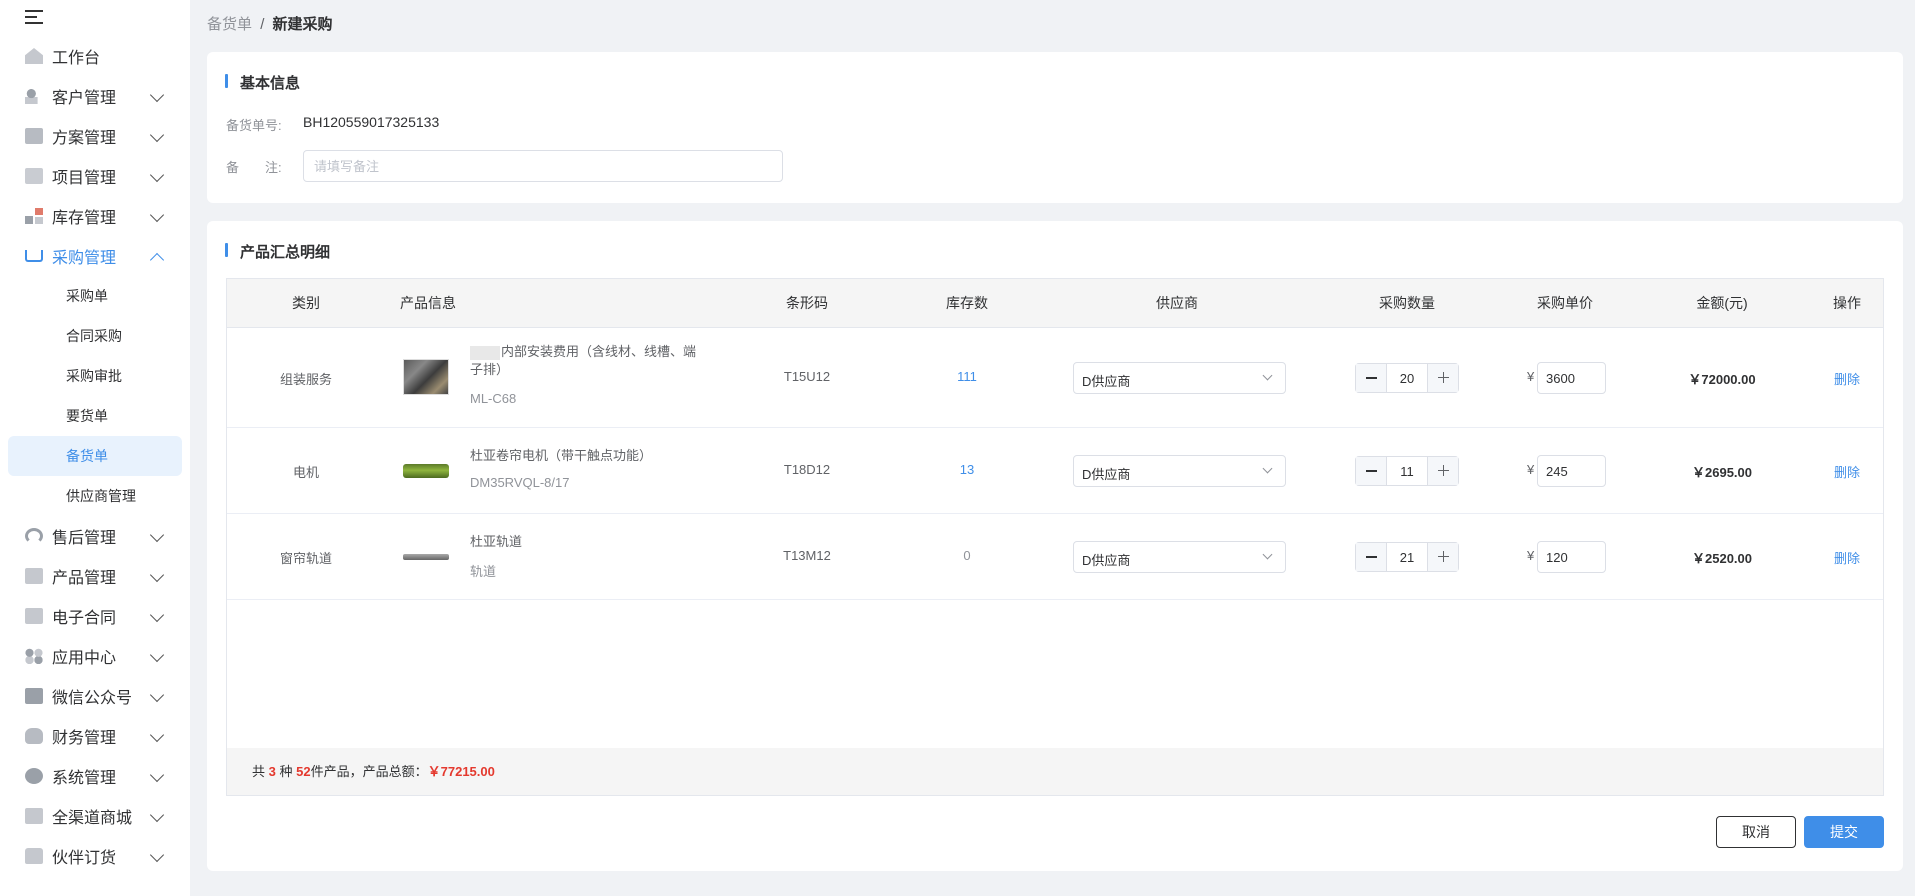 The height and width of the screenshot is (896, 1915). Describe the element at coordinates (1565, 303) in the screenshot. I see `column-header: 采购单价` at that location.